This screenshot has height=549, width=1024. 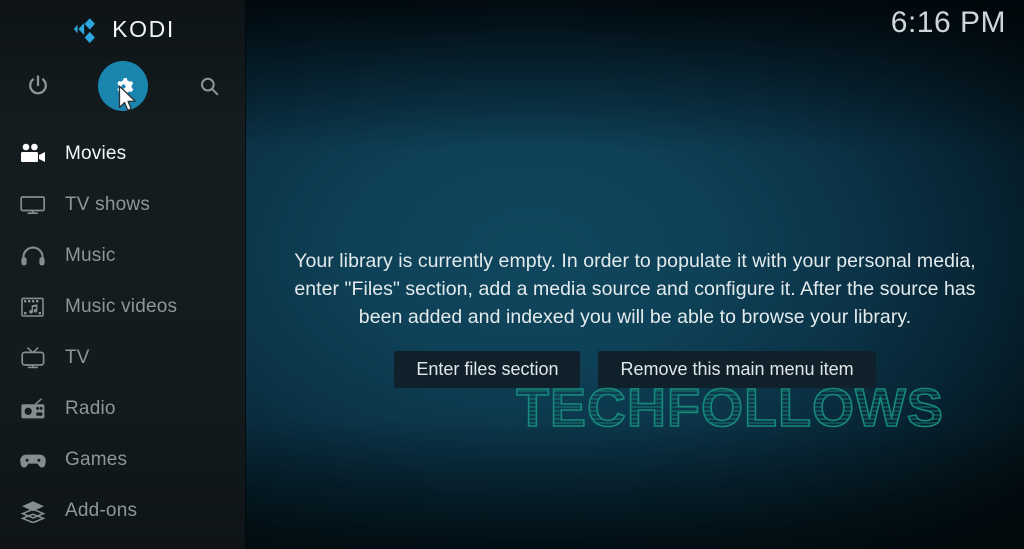 I want to click on power-icon, so click(x=38, y=85).